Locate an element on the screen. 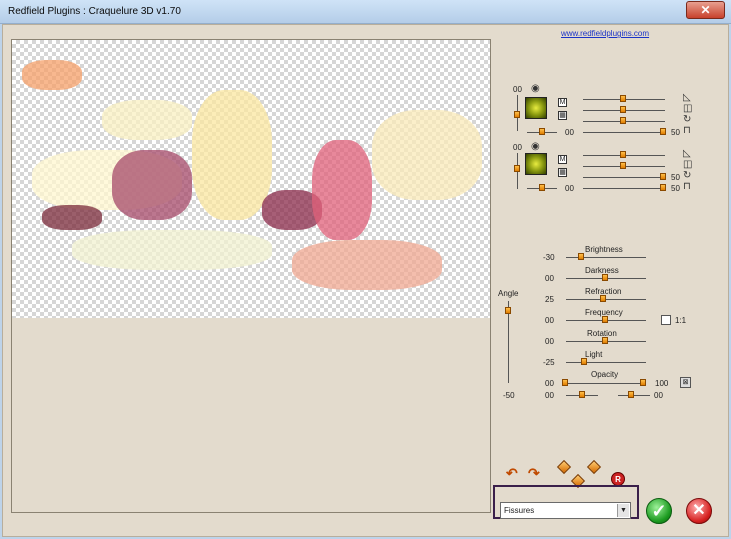 The width and height of the screenshot is (731, 539). chevron-down-icon: ▼ is located at coordinates (623, 510).